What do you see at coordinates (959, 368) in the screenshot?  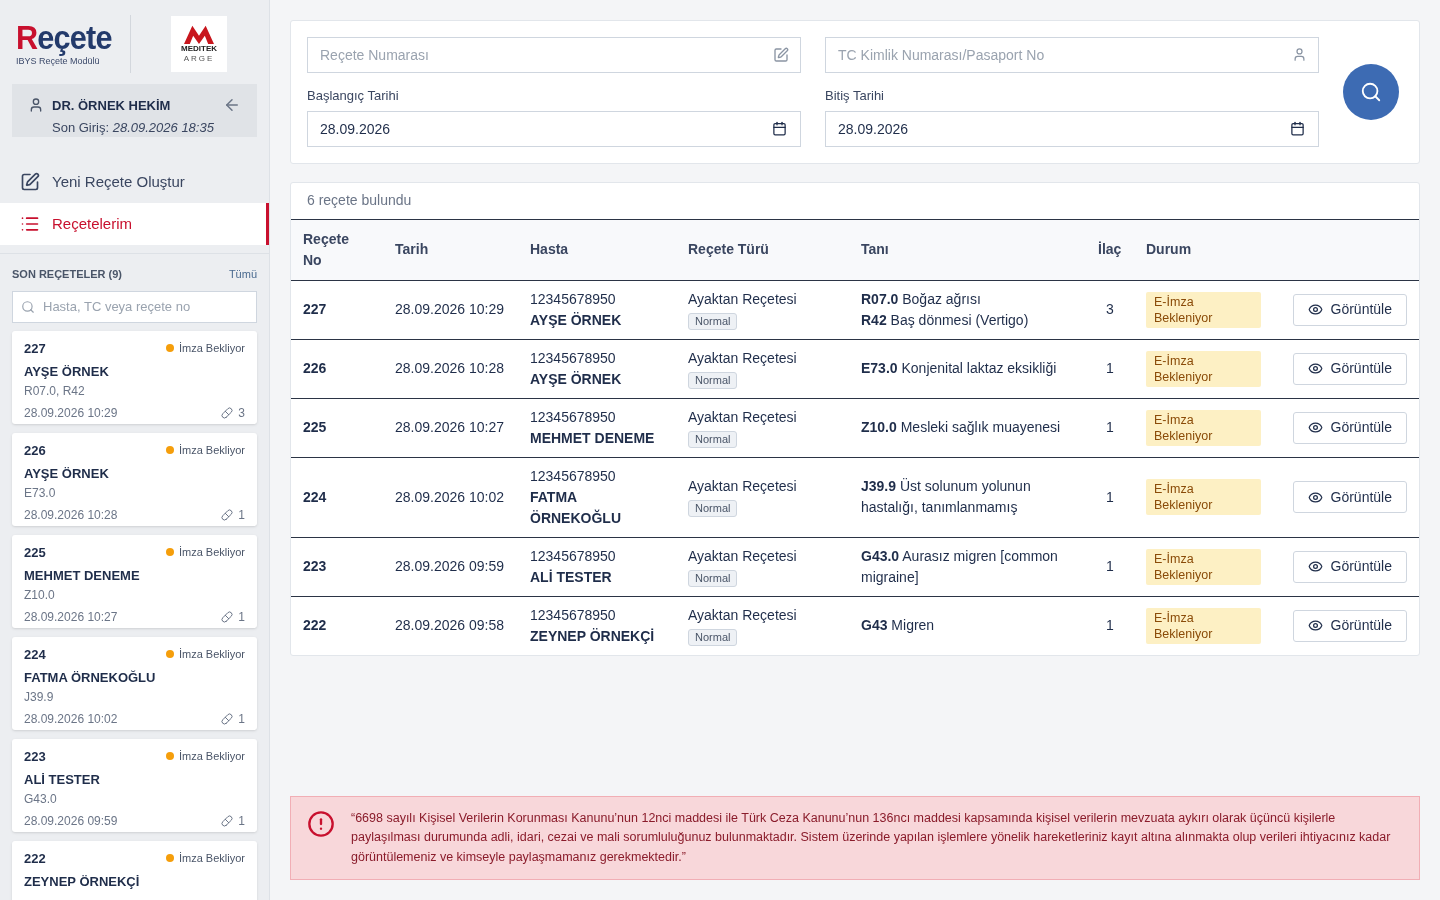 I see `diagnosis: E73.0 Konjenital laktaz eksikliği` at bounding box center [959, 368].